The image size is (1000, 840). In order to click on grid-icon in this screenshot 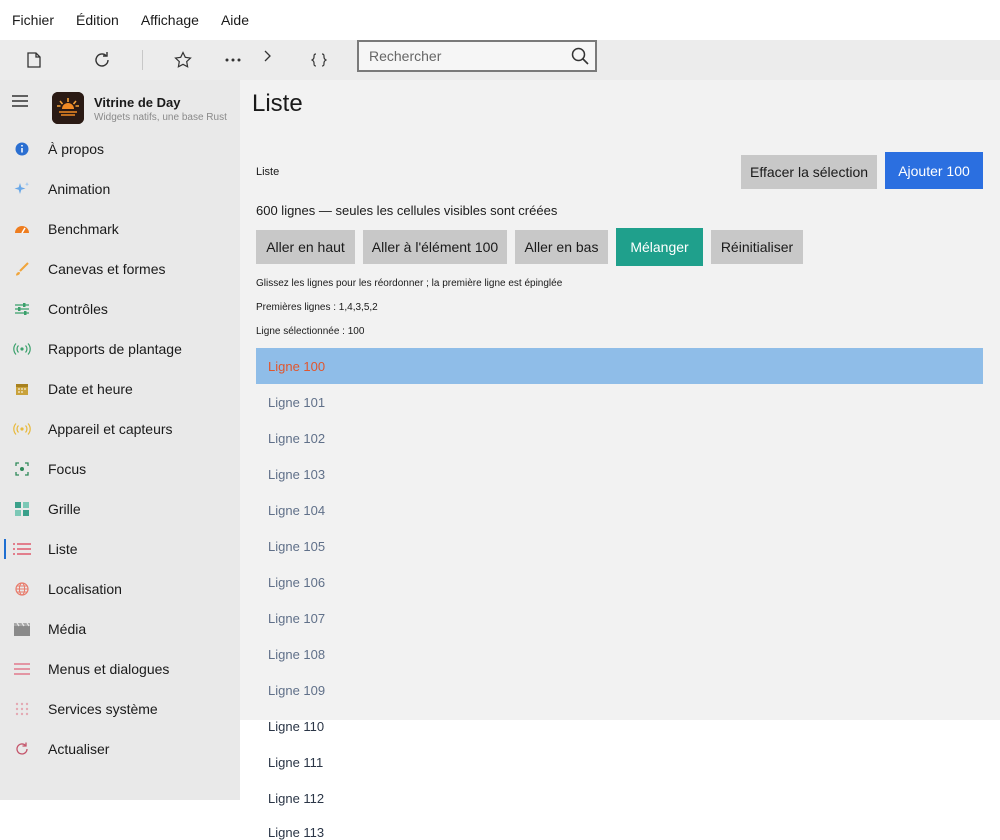, I will do `click(22, 509)`.